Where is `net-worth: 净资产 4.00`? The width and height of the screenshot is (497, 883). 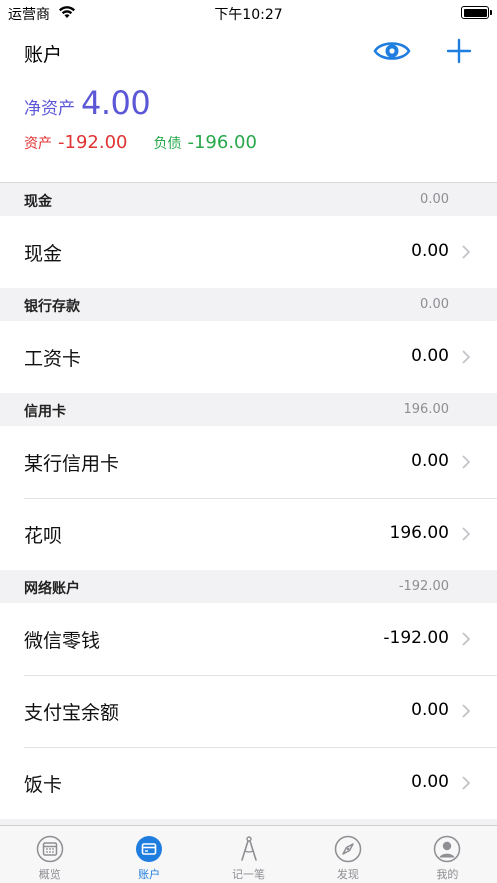
net-worth: 净资产 4.00 is located at coordinates (87, 103).